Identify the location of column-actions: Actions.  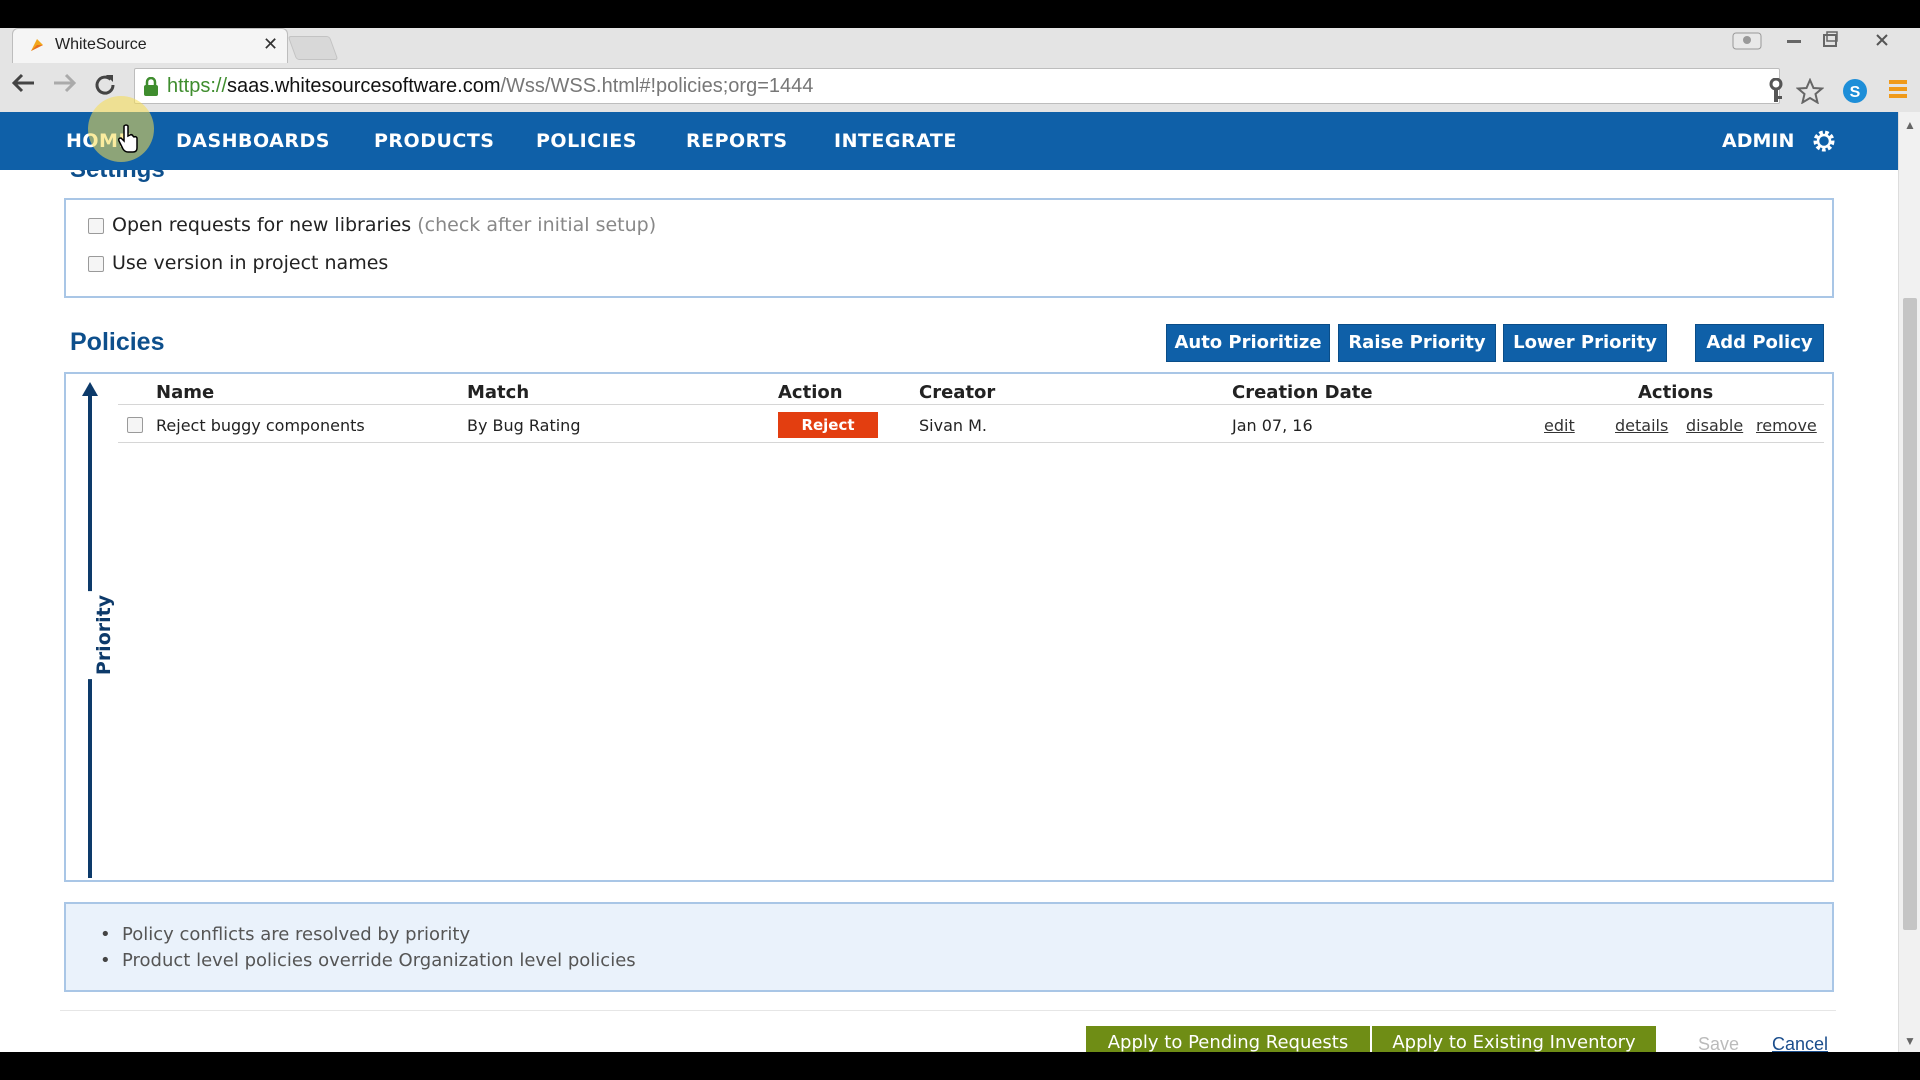
(1676, 392).